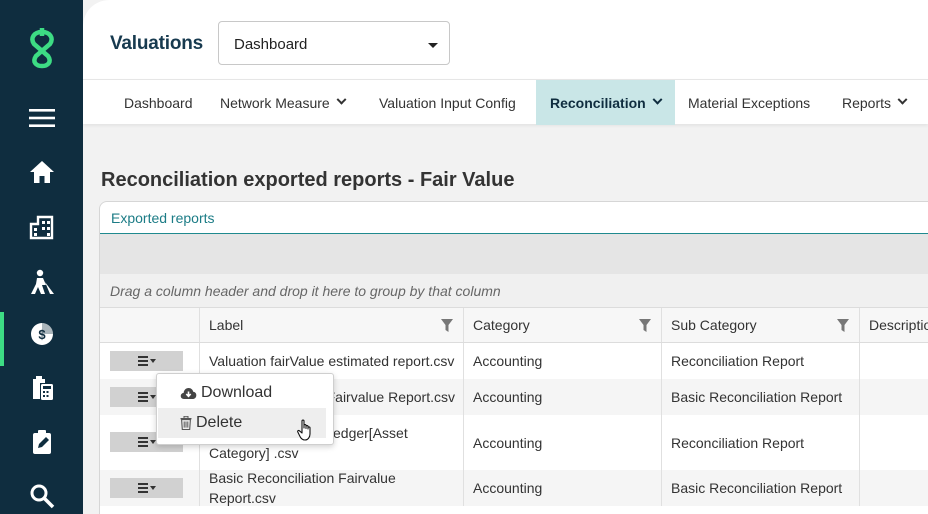 Image resolution: width=928 pixels, height=514 pixels. I want to click on calculator-icon, so click(42, 388).